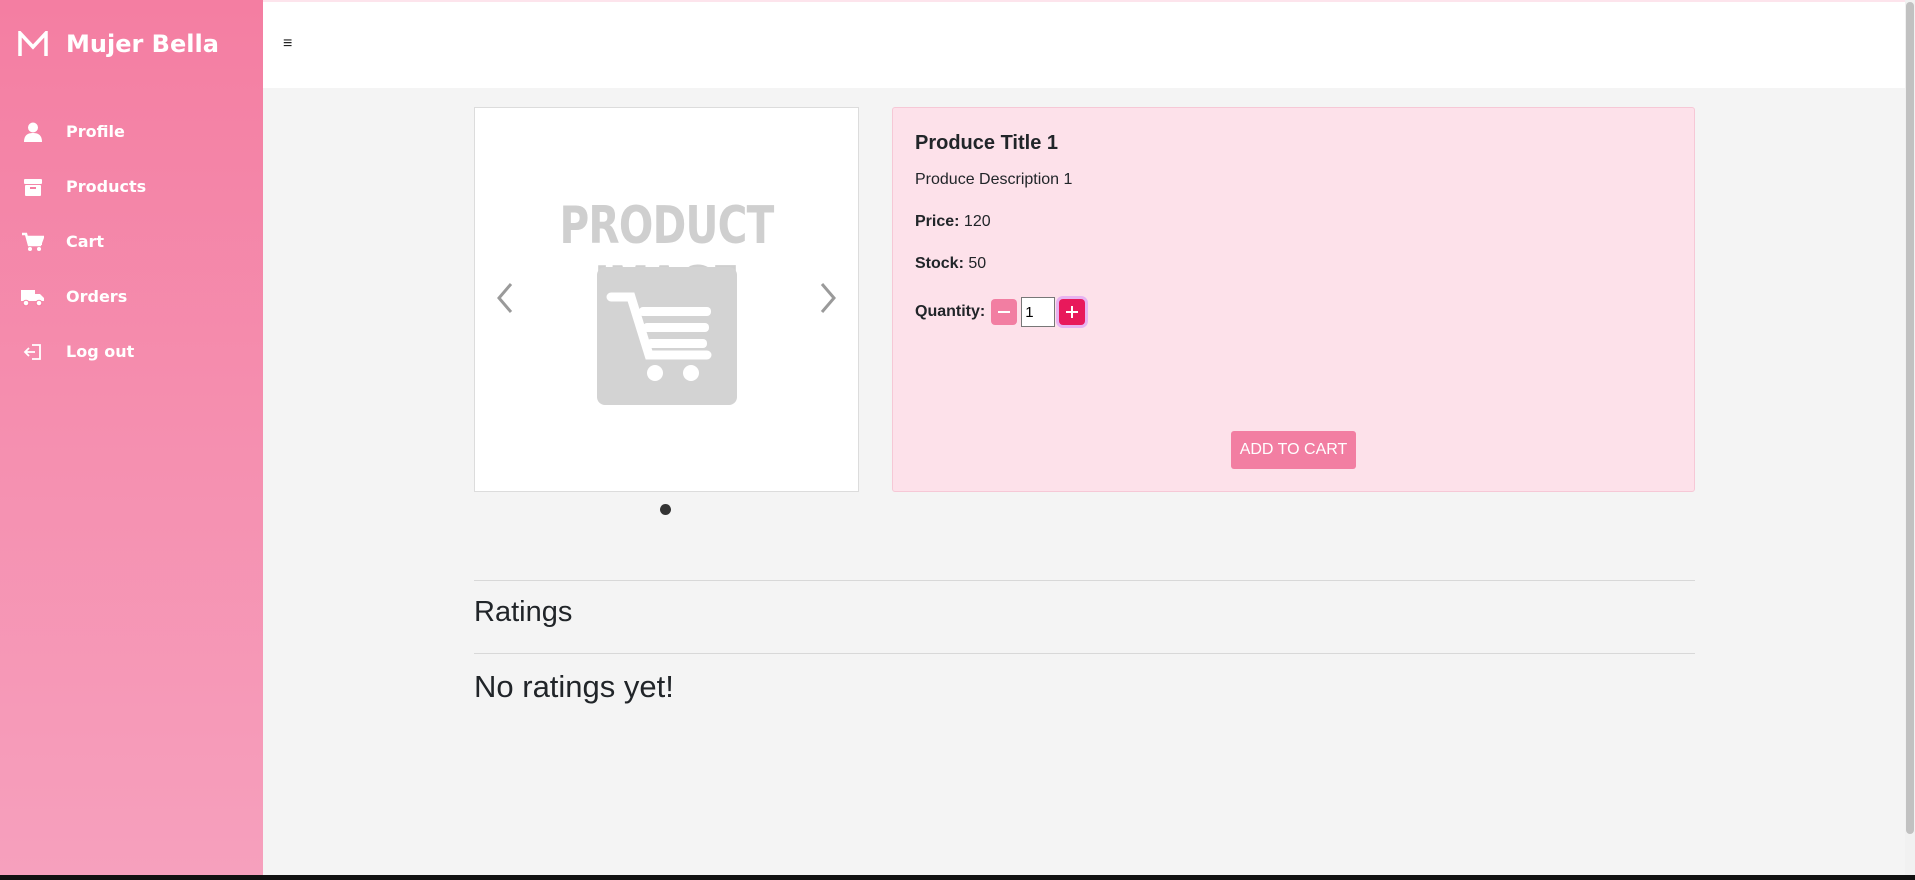 This screenshot has width=1915, height=880. What do you see at coordinates (106, 186) in the screenshot?
I see `sidebar-item-label: Products` at bounding box center [106, 186].